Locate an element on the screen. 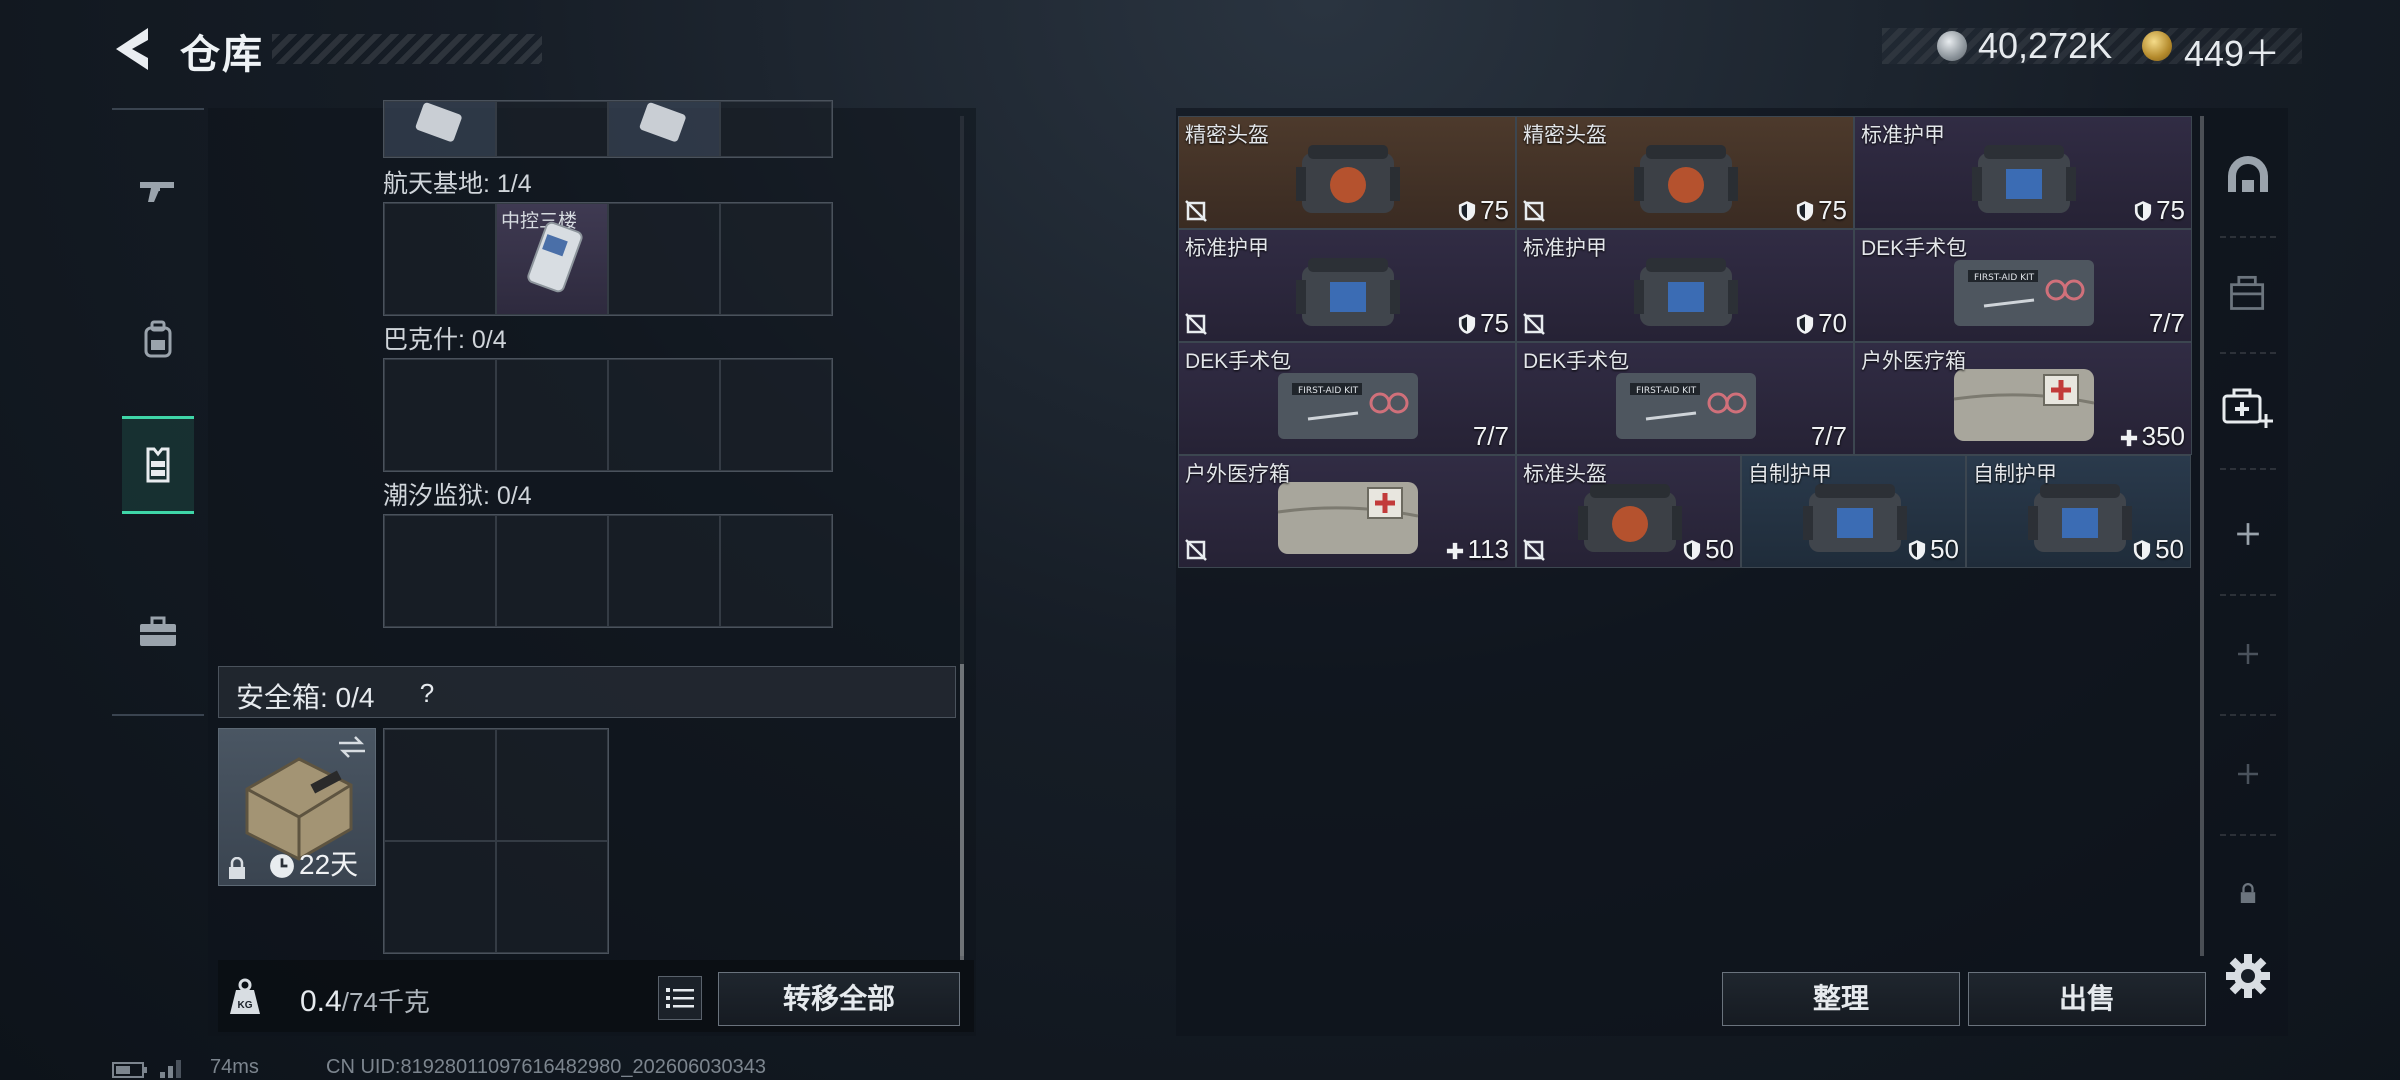 The width and height of the screenshot is (2400, 1080). sell-button: 出售 is located at coordinates (2087, 999).